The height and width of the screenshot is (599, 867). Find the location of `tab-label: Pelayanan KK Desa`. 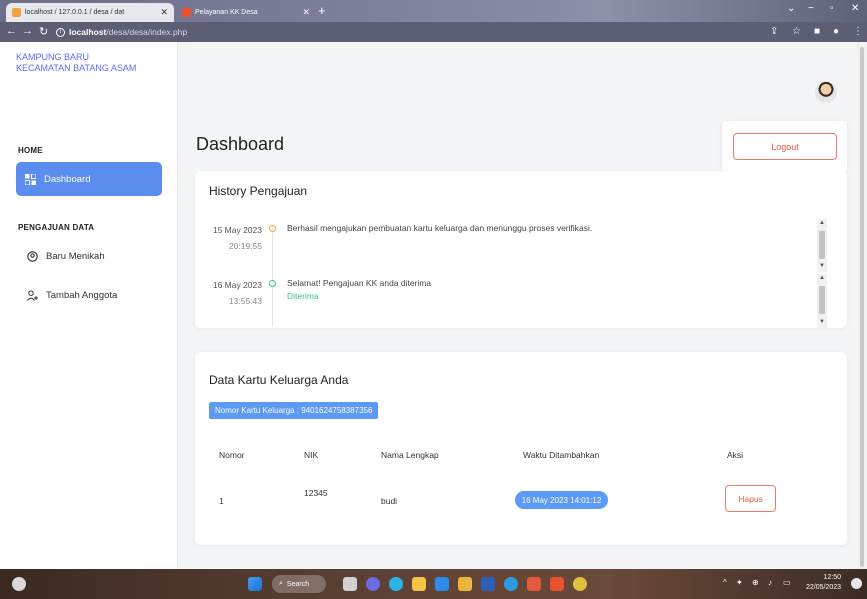

tab-label: Pelayanan KK Desa is located at coordinates (226, 12).